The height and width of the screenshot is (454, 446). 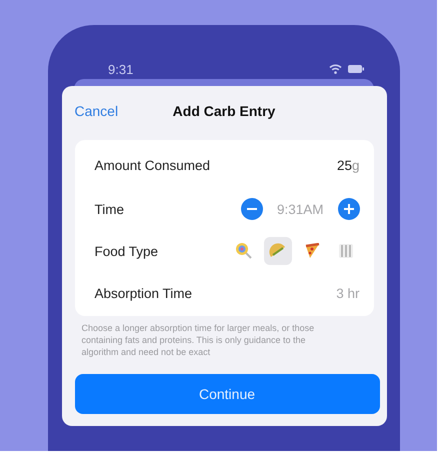 I want to click on food-type-label: Food Type, so click(x=126, y=251).